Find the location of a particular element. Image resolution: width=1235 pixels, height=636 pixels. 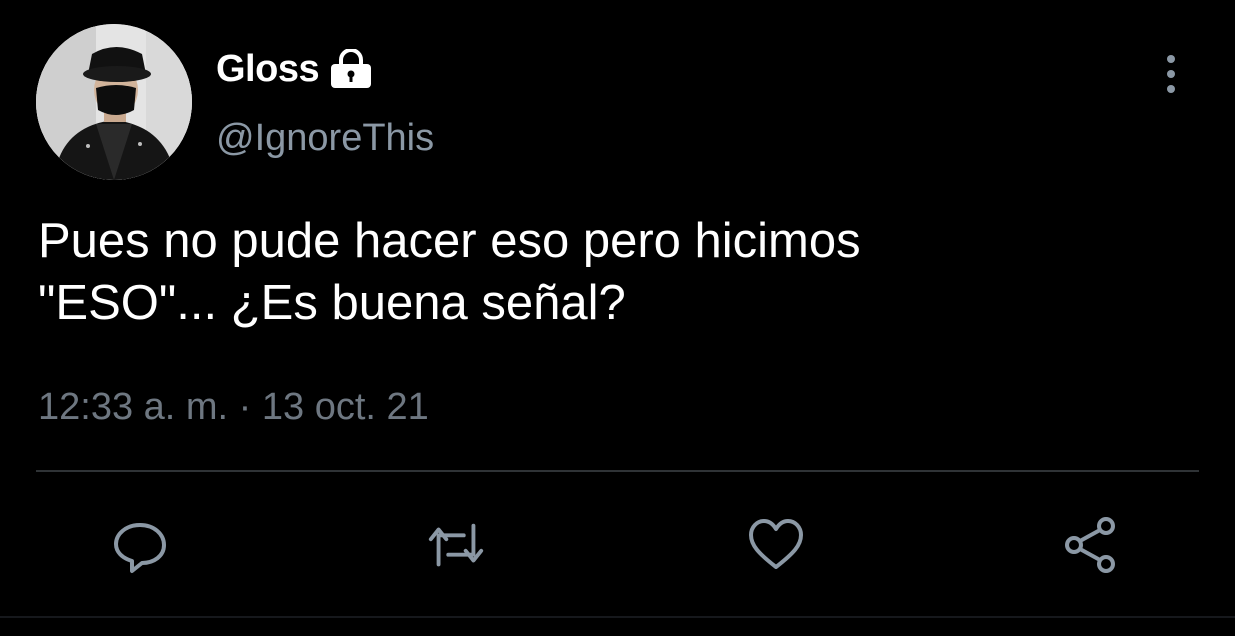

display-name: Gloss is located at coordinates (268, 69).